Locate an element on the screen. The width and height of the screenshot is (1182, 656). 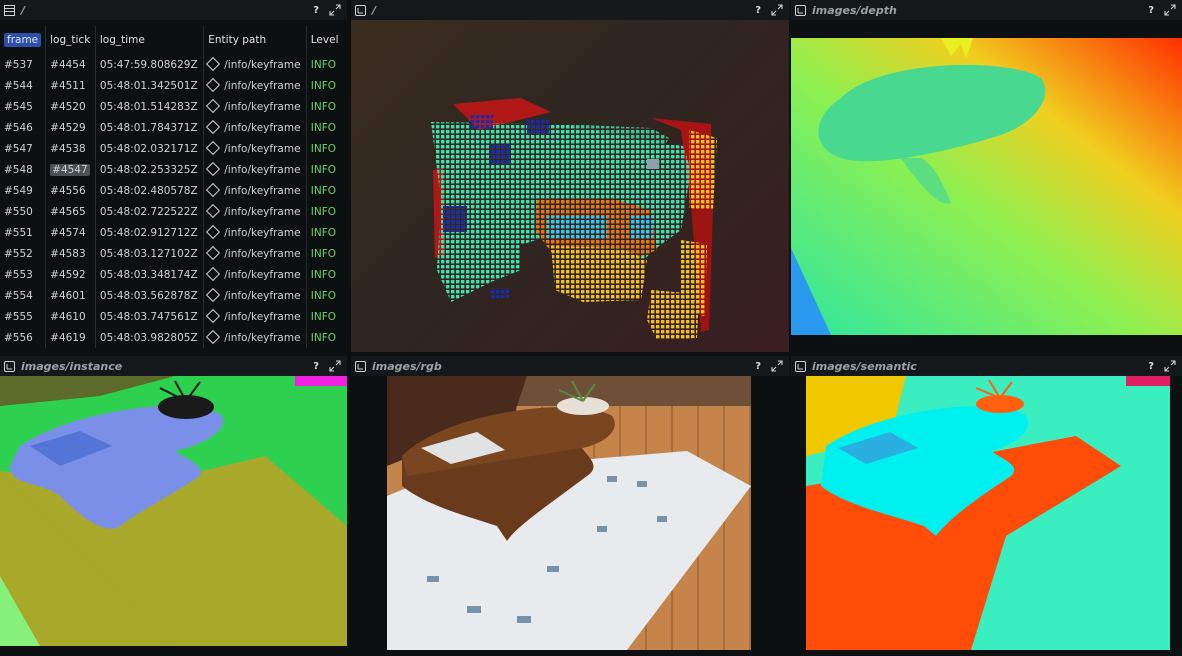
cell-frame: #547 is located at coordinates (23, 148).